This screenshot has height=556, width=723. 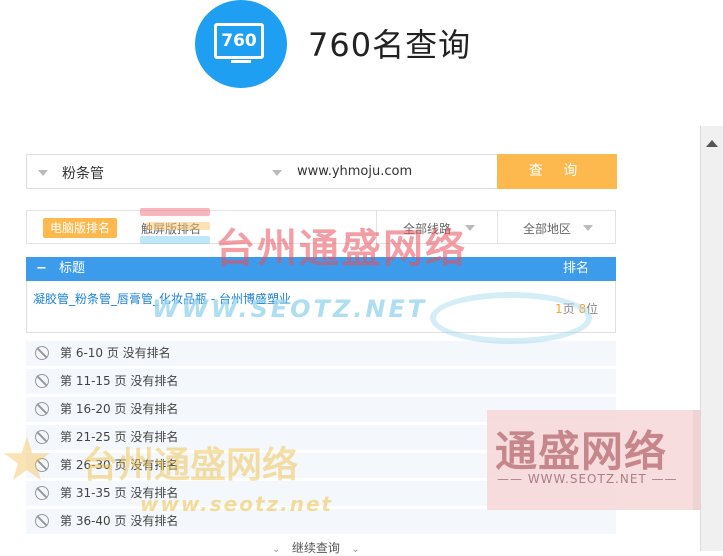 I want to click on watermark-box: 通盛网络 —— WWW.SEOTZ.NET ——, so click(x=594, y=460).